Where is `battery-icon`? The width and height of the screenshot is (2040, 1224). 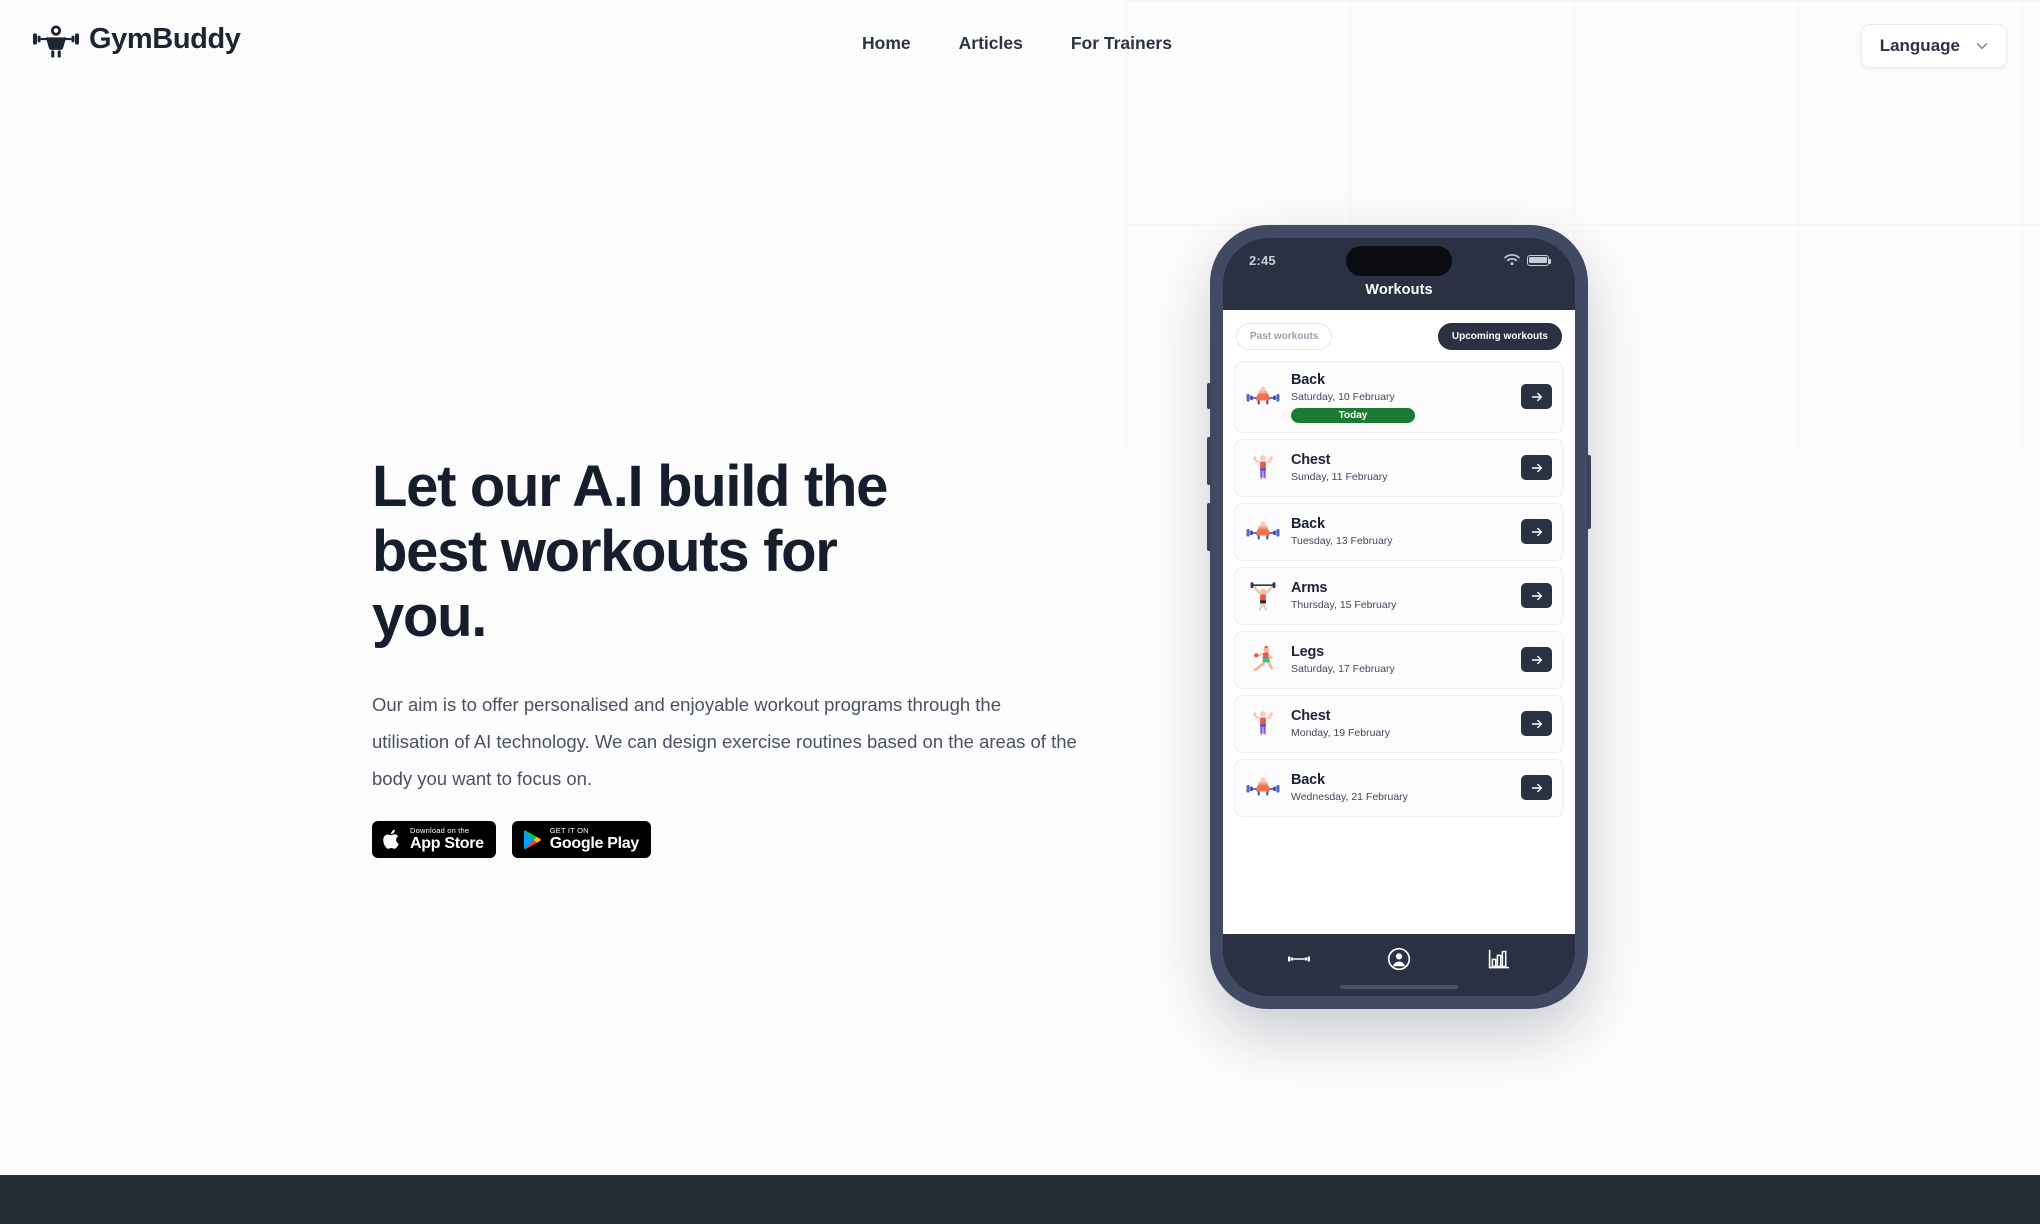
battery-icon is located at coordinates (1539, 260).